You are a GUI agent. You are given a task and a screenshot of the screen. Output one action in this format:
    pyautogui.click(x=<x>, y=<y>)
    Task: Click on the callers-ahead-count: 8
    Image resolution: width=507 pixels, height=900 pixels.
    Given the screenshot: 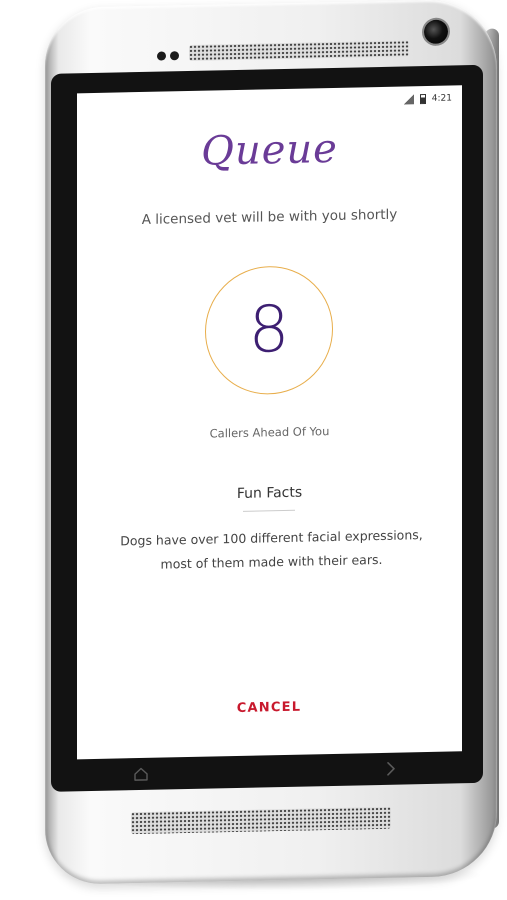 What is the action you would take?
    pyautogui.click(x=269, y=330)
    